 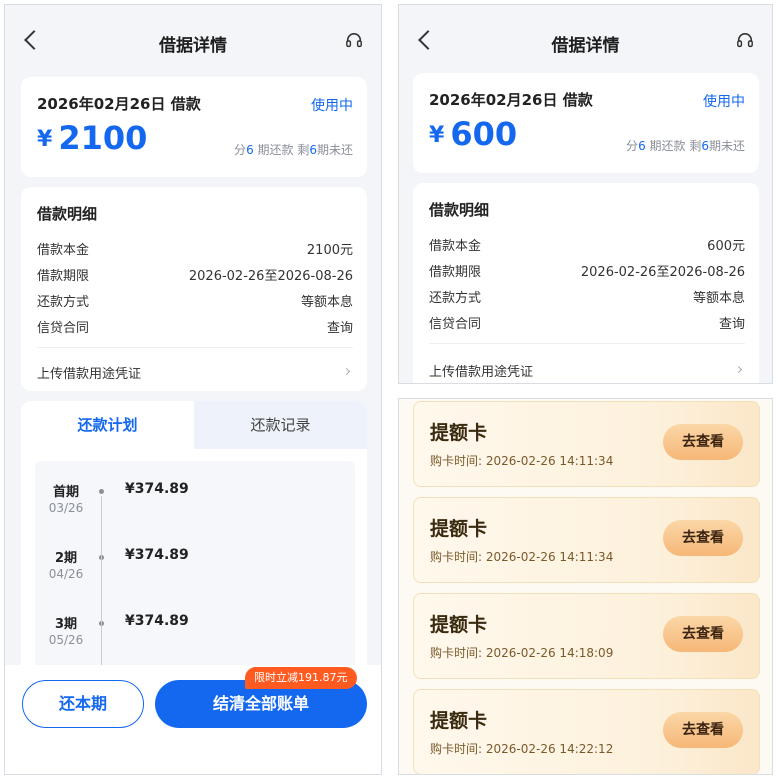 What do you see at coordinates (101, 491) in the screenshot?
I see `timeline-dot` at bounding box center [101, 491].